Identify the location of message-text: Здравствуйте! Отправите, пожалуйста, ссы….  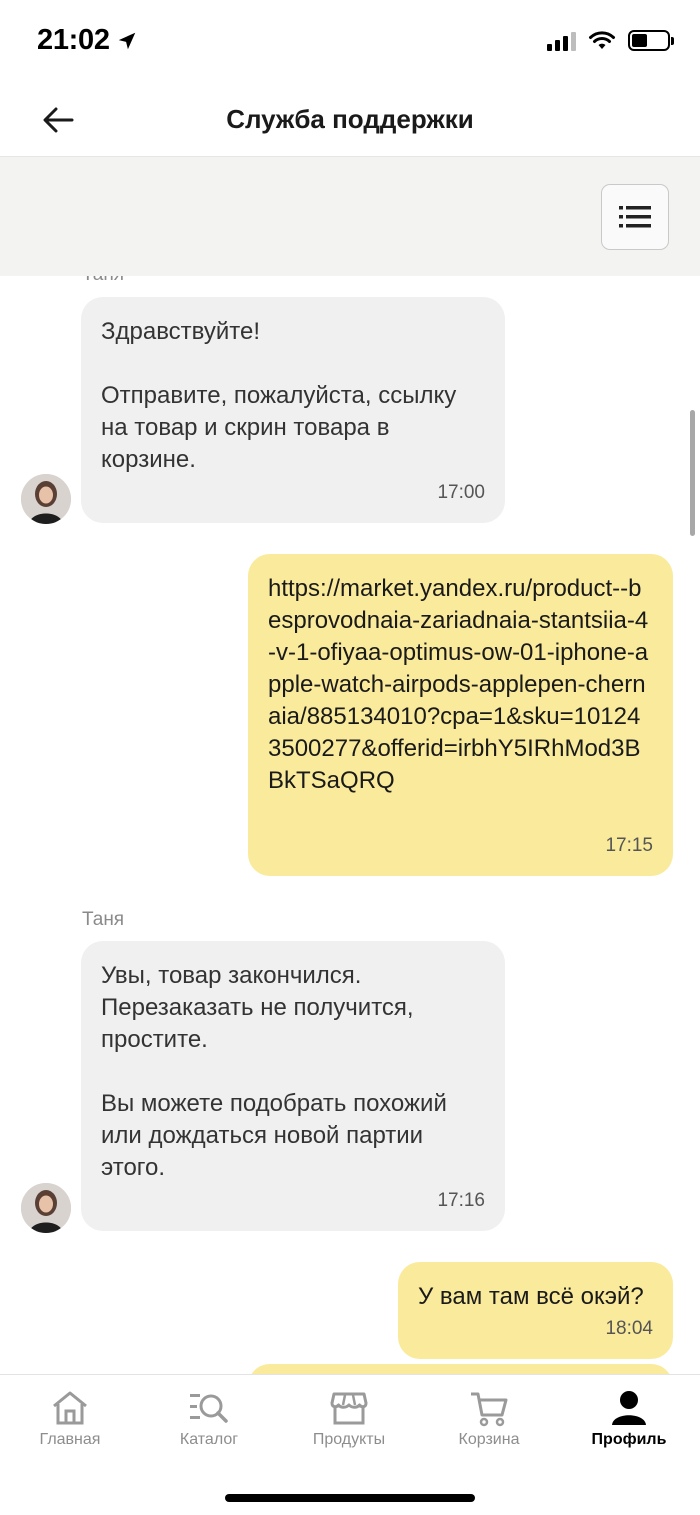
(279, 395).